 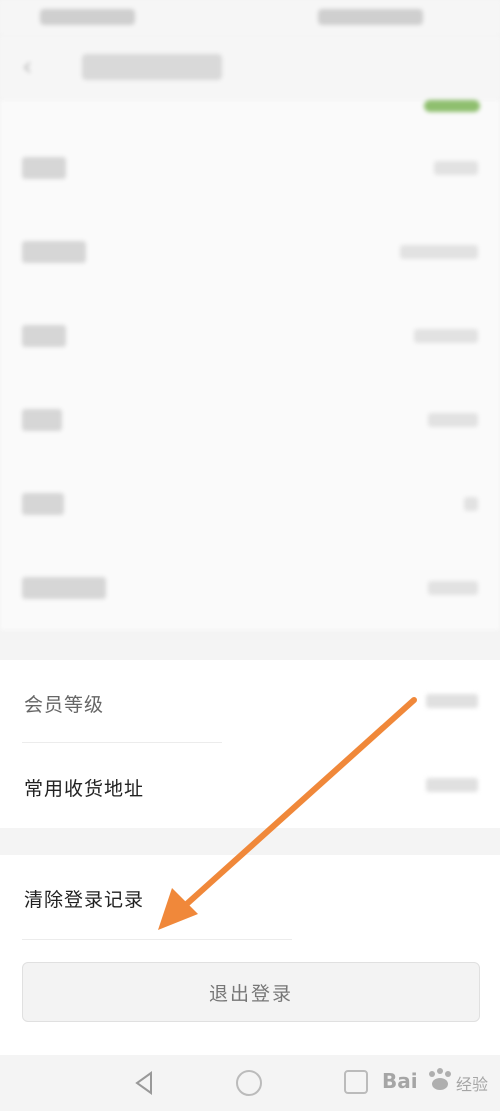 I want to click on logout-button: 退出登录, so click(x=251, y=992).